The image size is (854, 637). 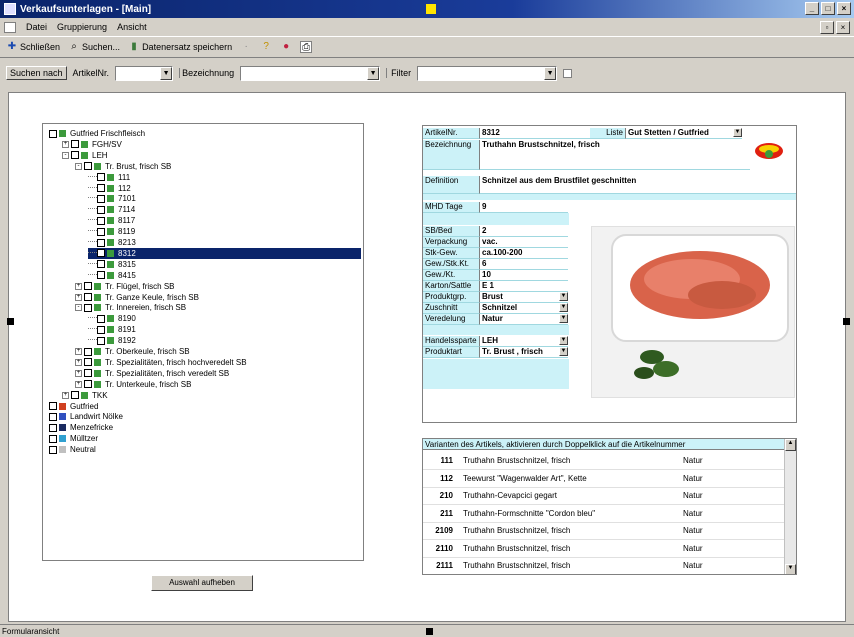 I want to click on gew-kt-value: 10, so click(x=524, y=275).